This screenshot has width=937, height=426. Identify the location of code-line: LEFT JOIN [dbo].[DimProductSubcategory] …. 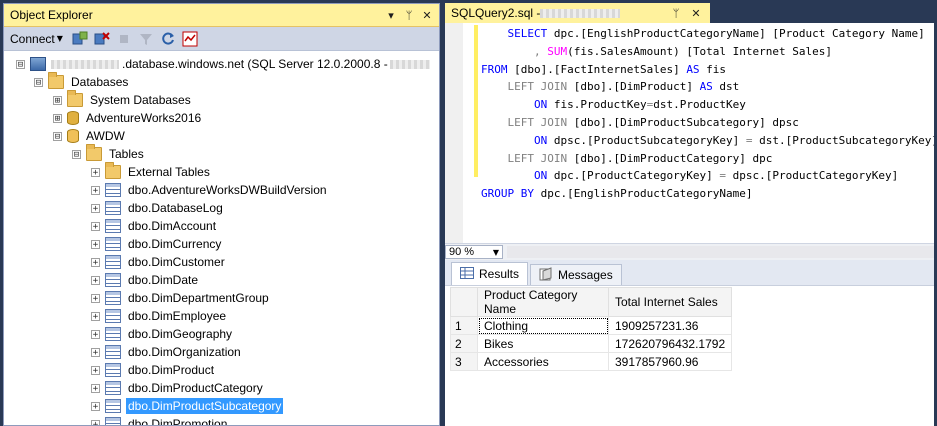
(707, 123).